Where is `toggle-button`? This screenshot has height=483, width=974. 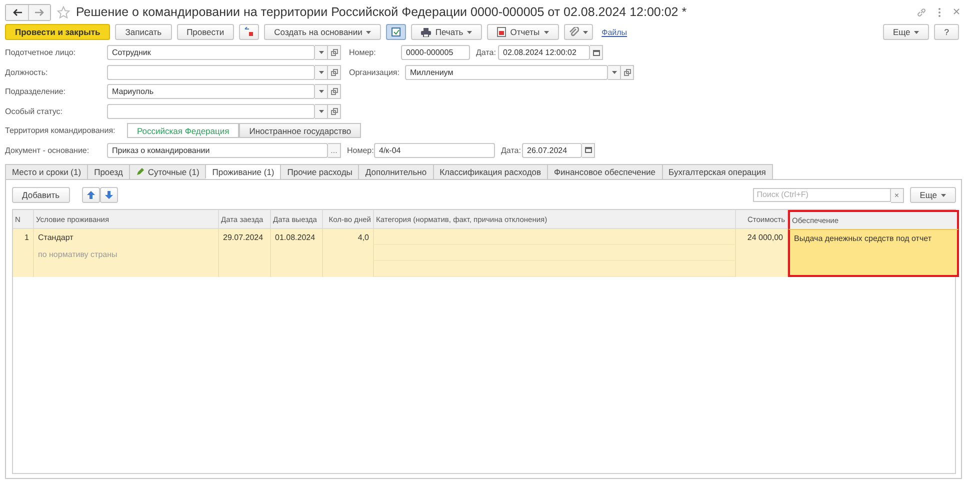
toggle-button is located at coordinates (396, 32).